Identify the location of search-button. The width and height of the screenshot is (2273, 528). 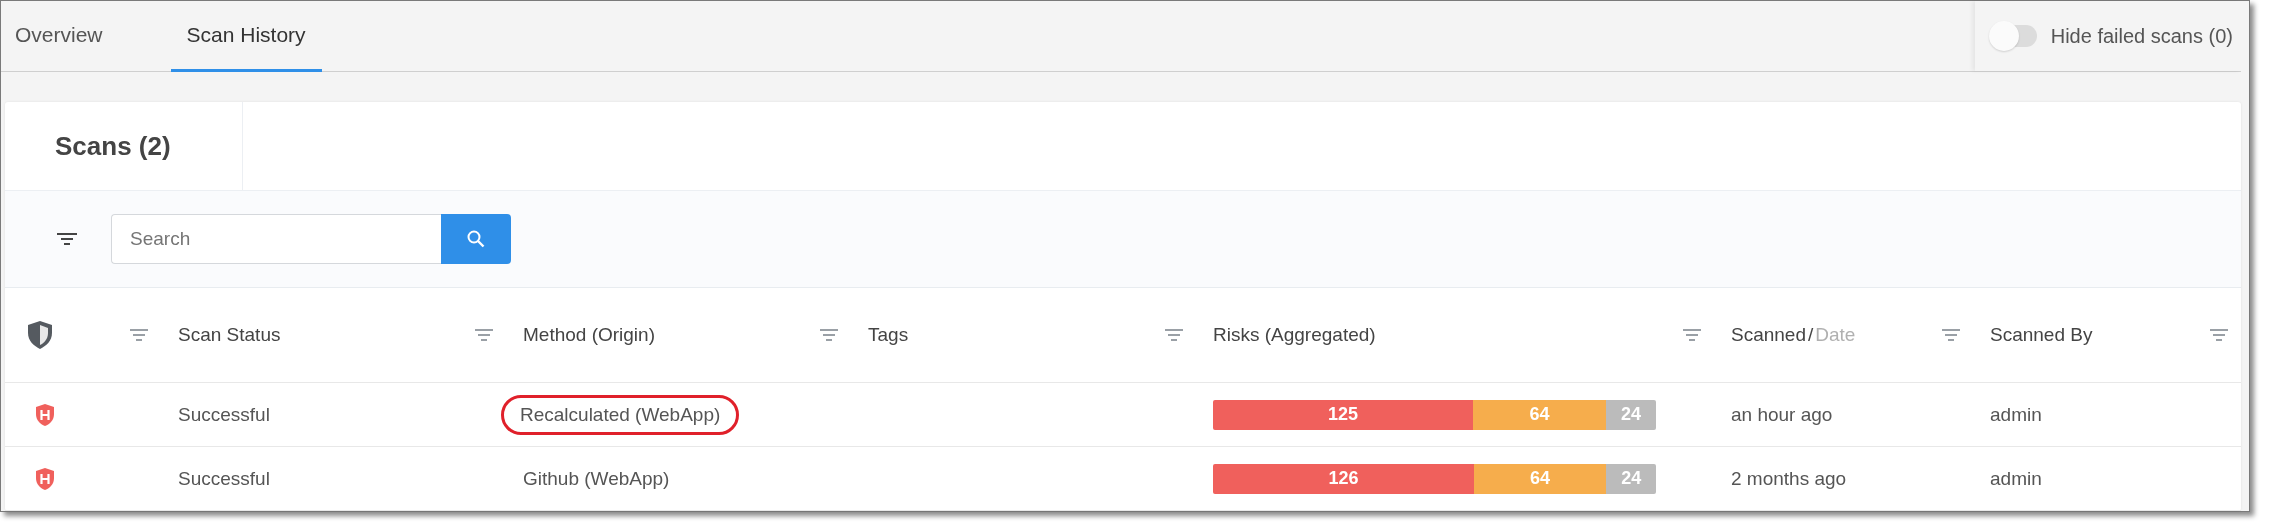
(476, 239).